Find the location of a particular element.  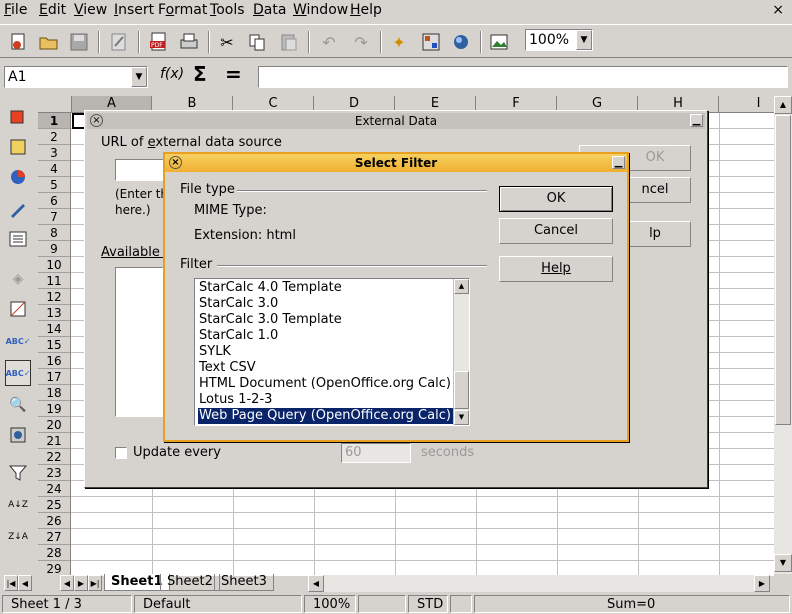

status-selection-mode: STD is located at coordinates (428, 604).